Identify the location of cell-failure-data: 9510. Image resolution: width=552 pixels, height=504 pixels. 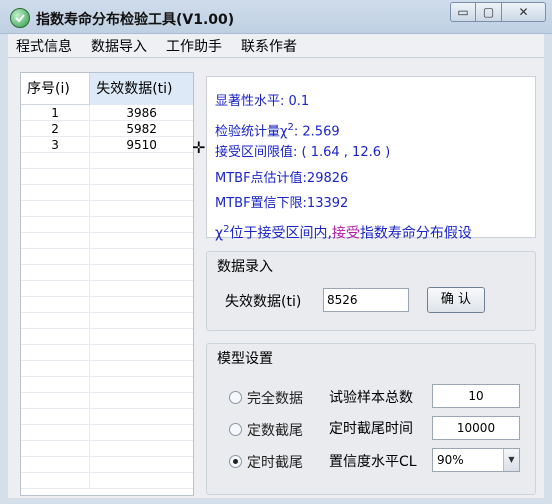
(141, 145).